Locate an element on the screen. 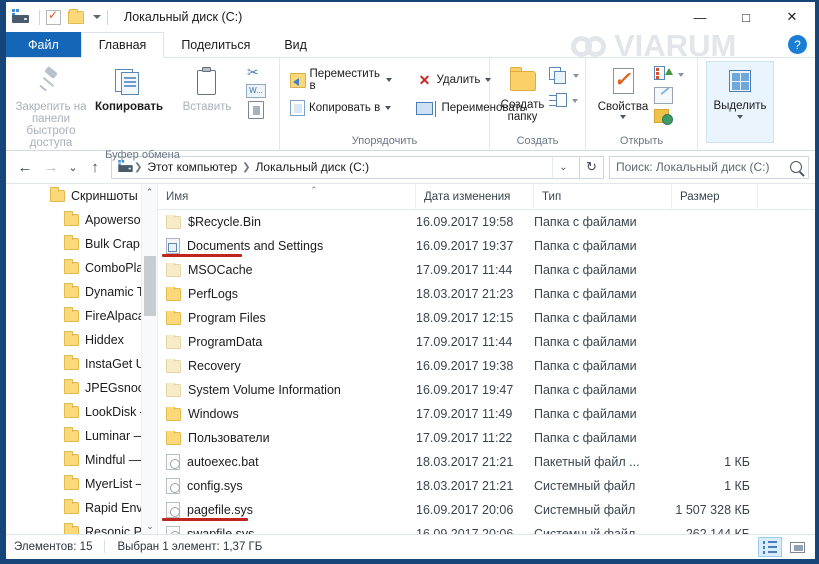 This screenshot has height=564, width=819. edit-icon is located at coordinates (663, 95).